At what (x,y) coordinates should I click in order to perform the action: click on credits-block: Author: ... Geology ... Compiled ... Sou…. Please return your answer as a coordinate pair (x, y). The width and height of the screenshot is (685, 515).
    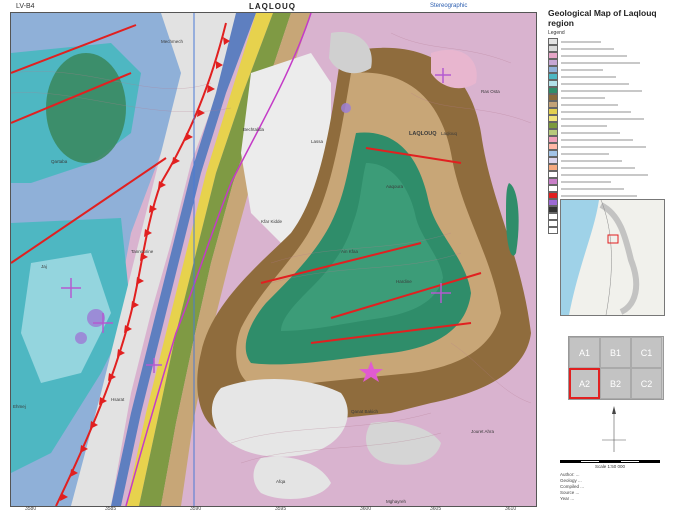
    Looking at the image, I should click on (610, 487).